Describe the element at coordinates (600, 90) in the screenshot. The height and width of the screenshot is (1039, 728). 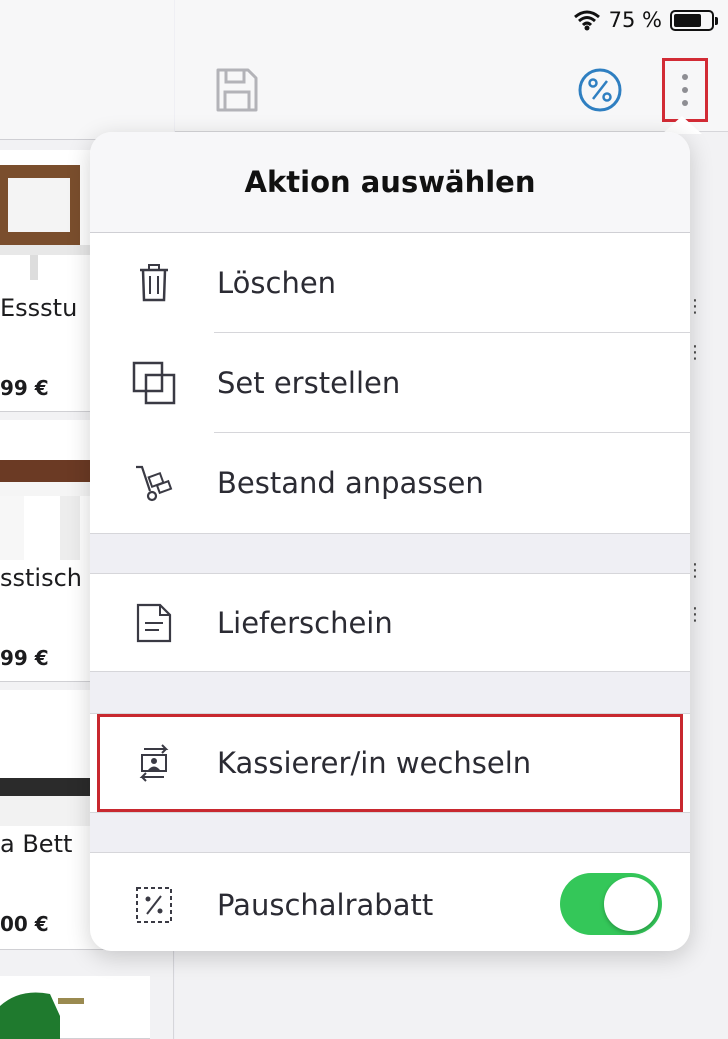
I see `percent-circle-icon` at that location.